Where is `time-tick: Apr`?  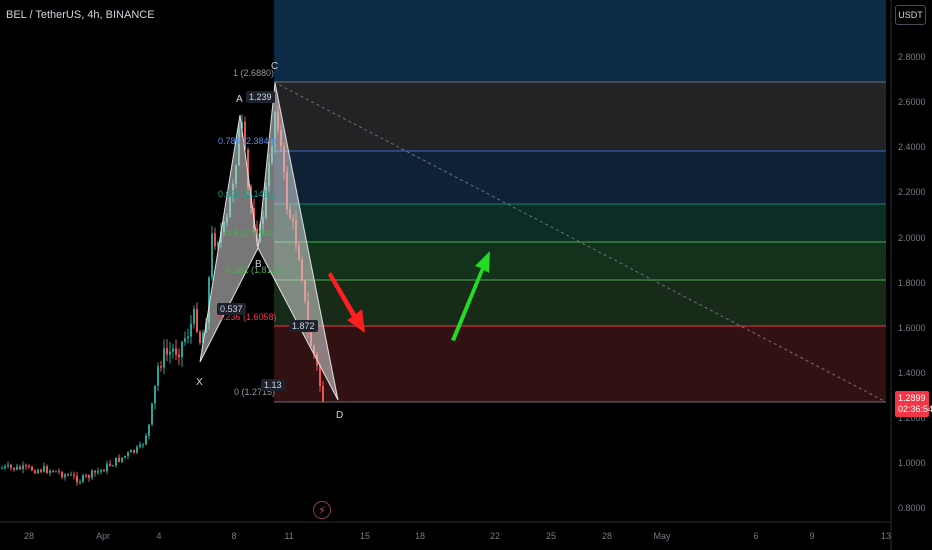 time-tick: Apr is located at coordinates (103, 536).